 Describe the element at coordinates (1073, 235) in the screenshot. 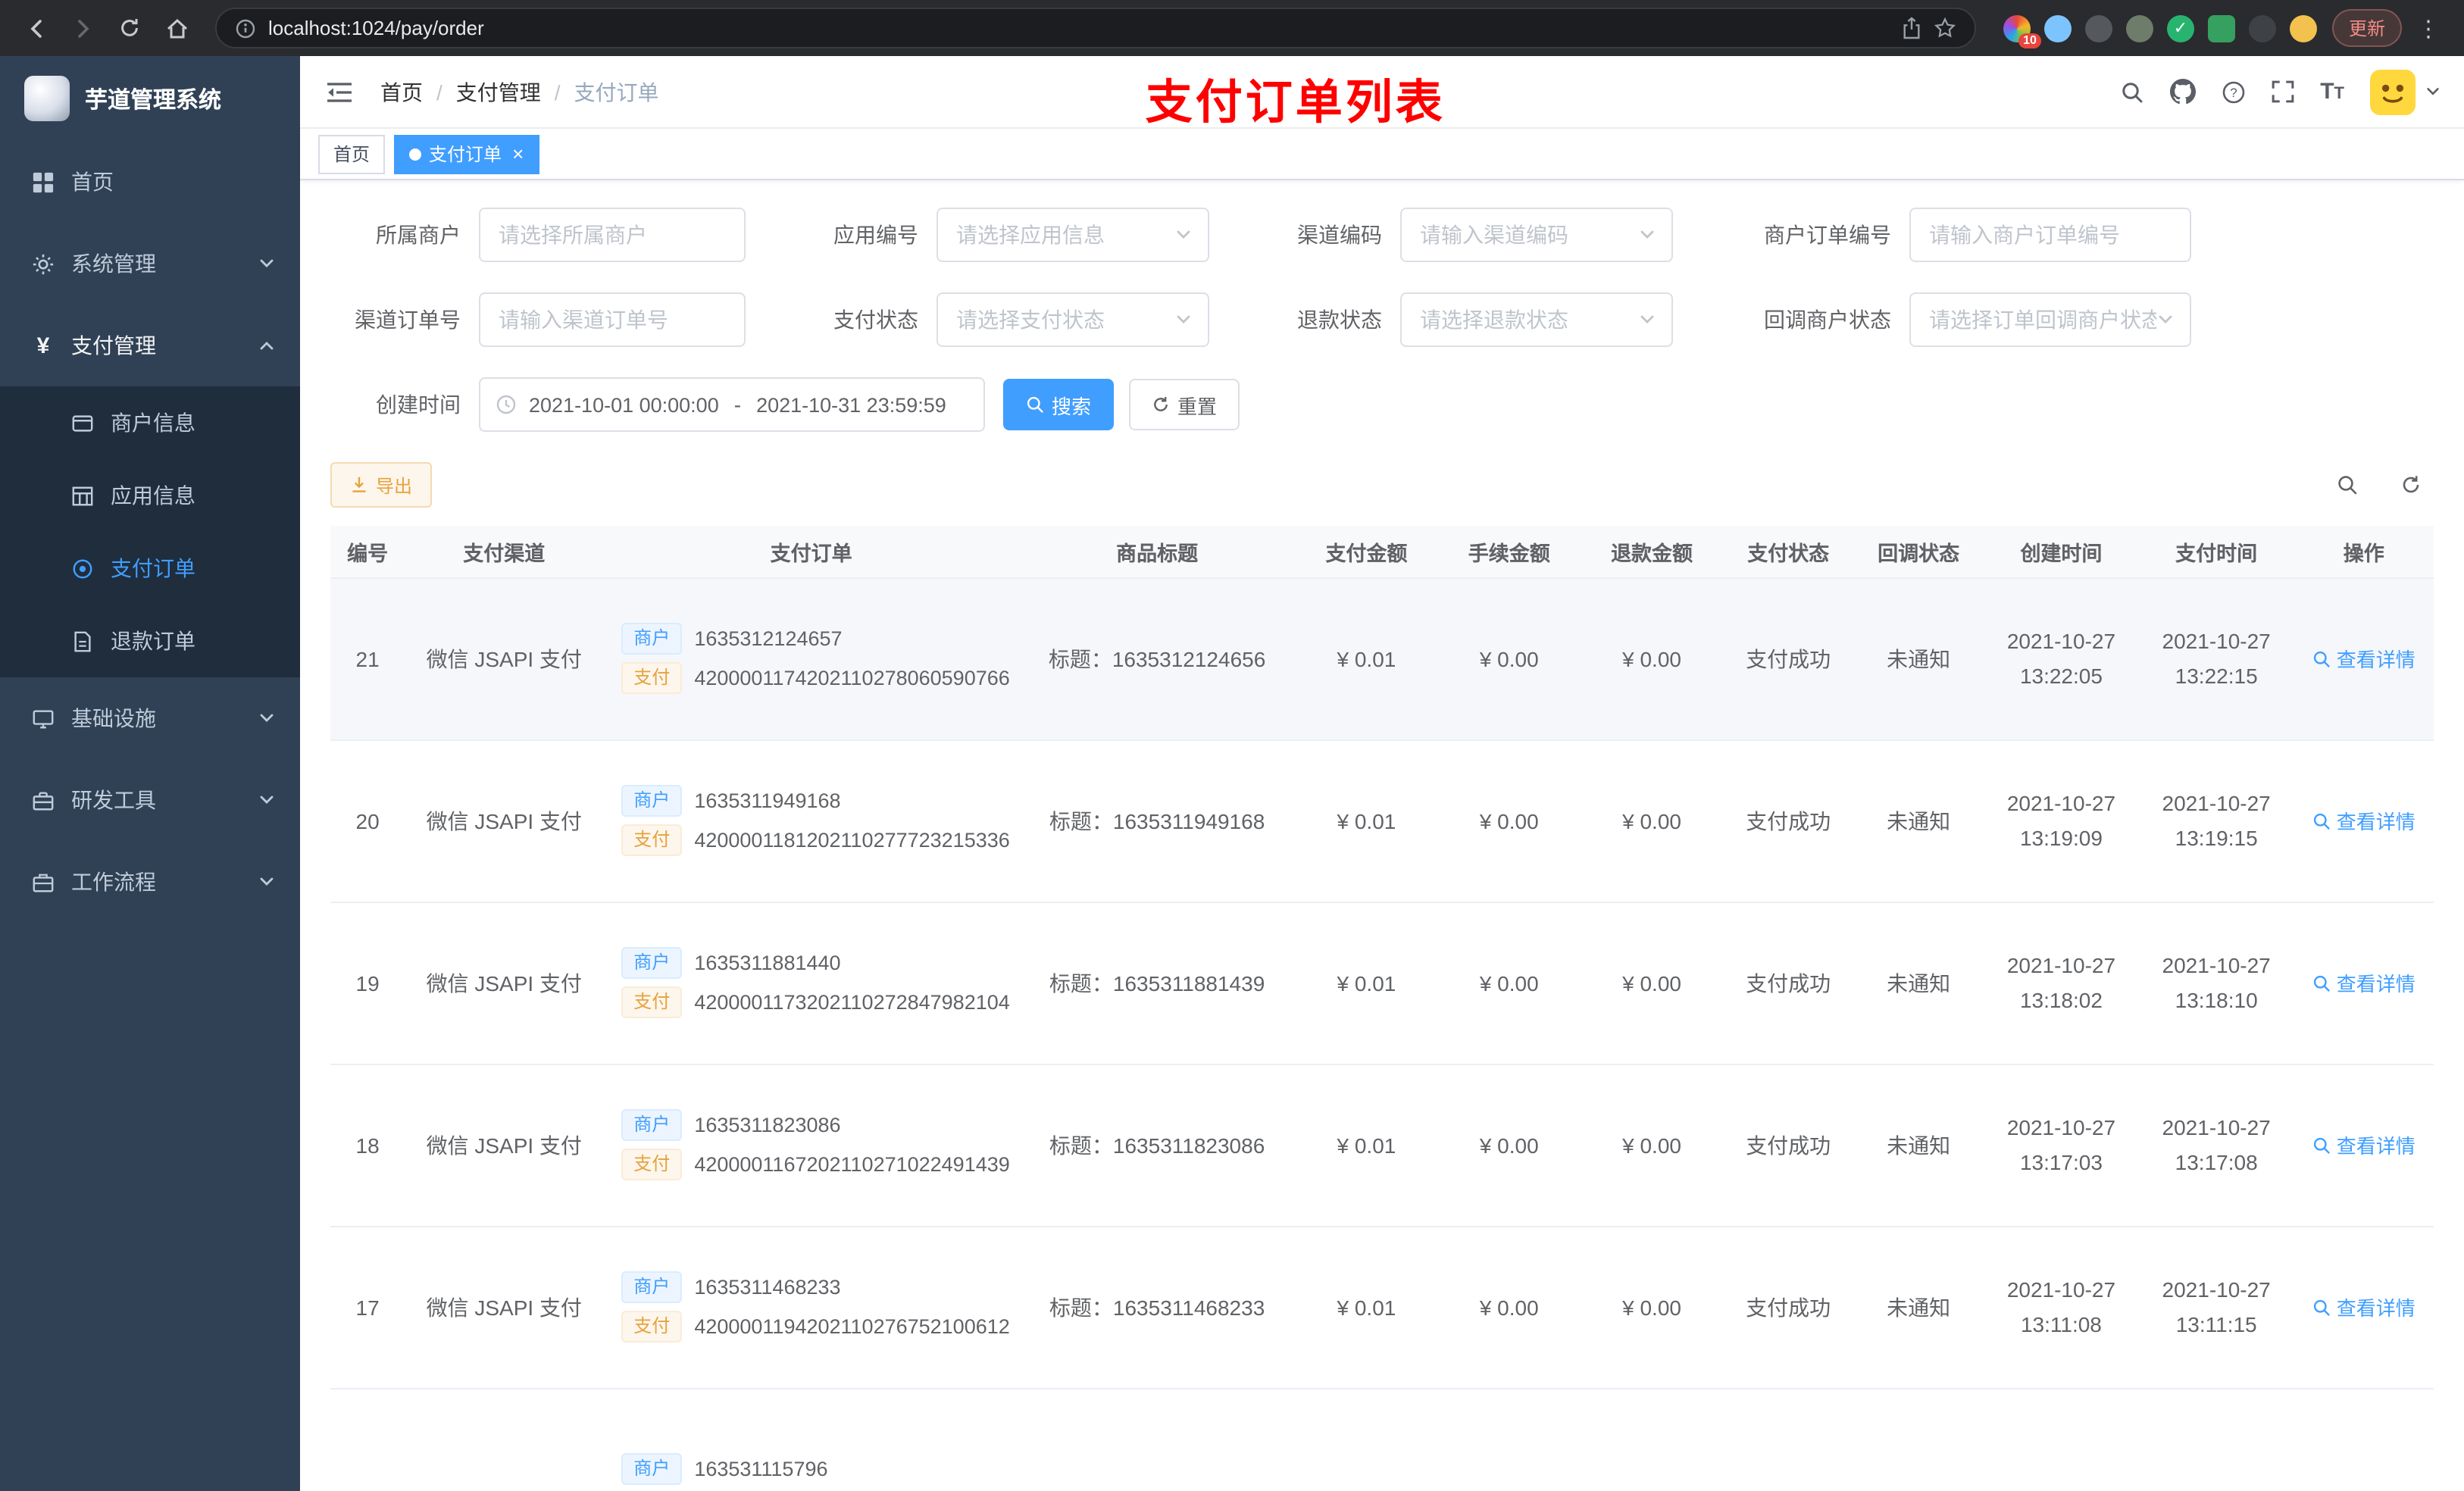

I see `app-select: 请选择应用信息` at that location.